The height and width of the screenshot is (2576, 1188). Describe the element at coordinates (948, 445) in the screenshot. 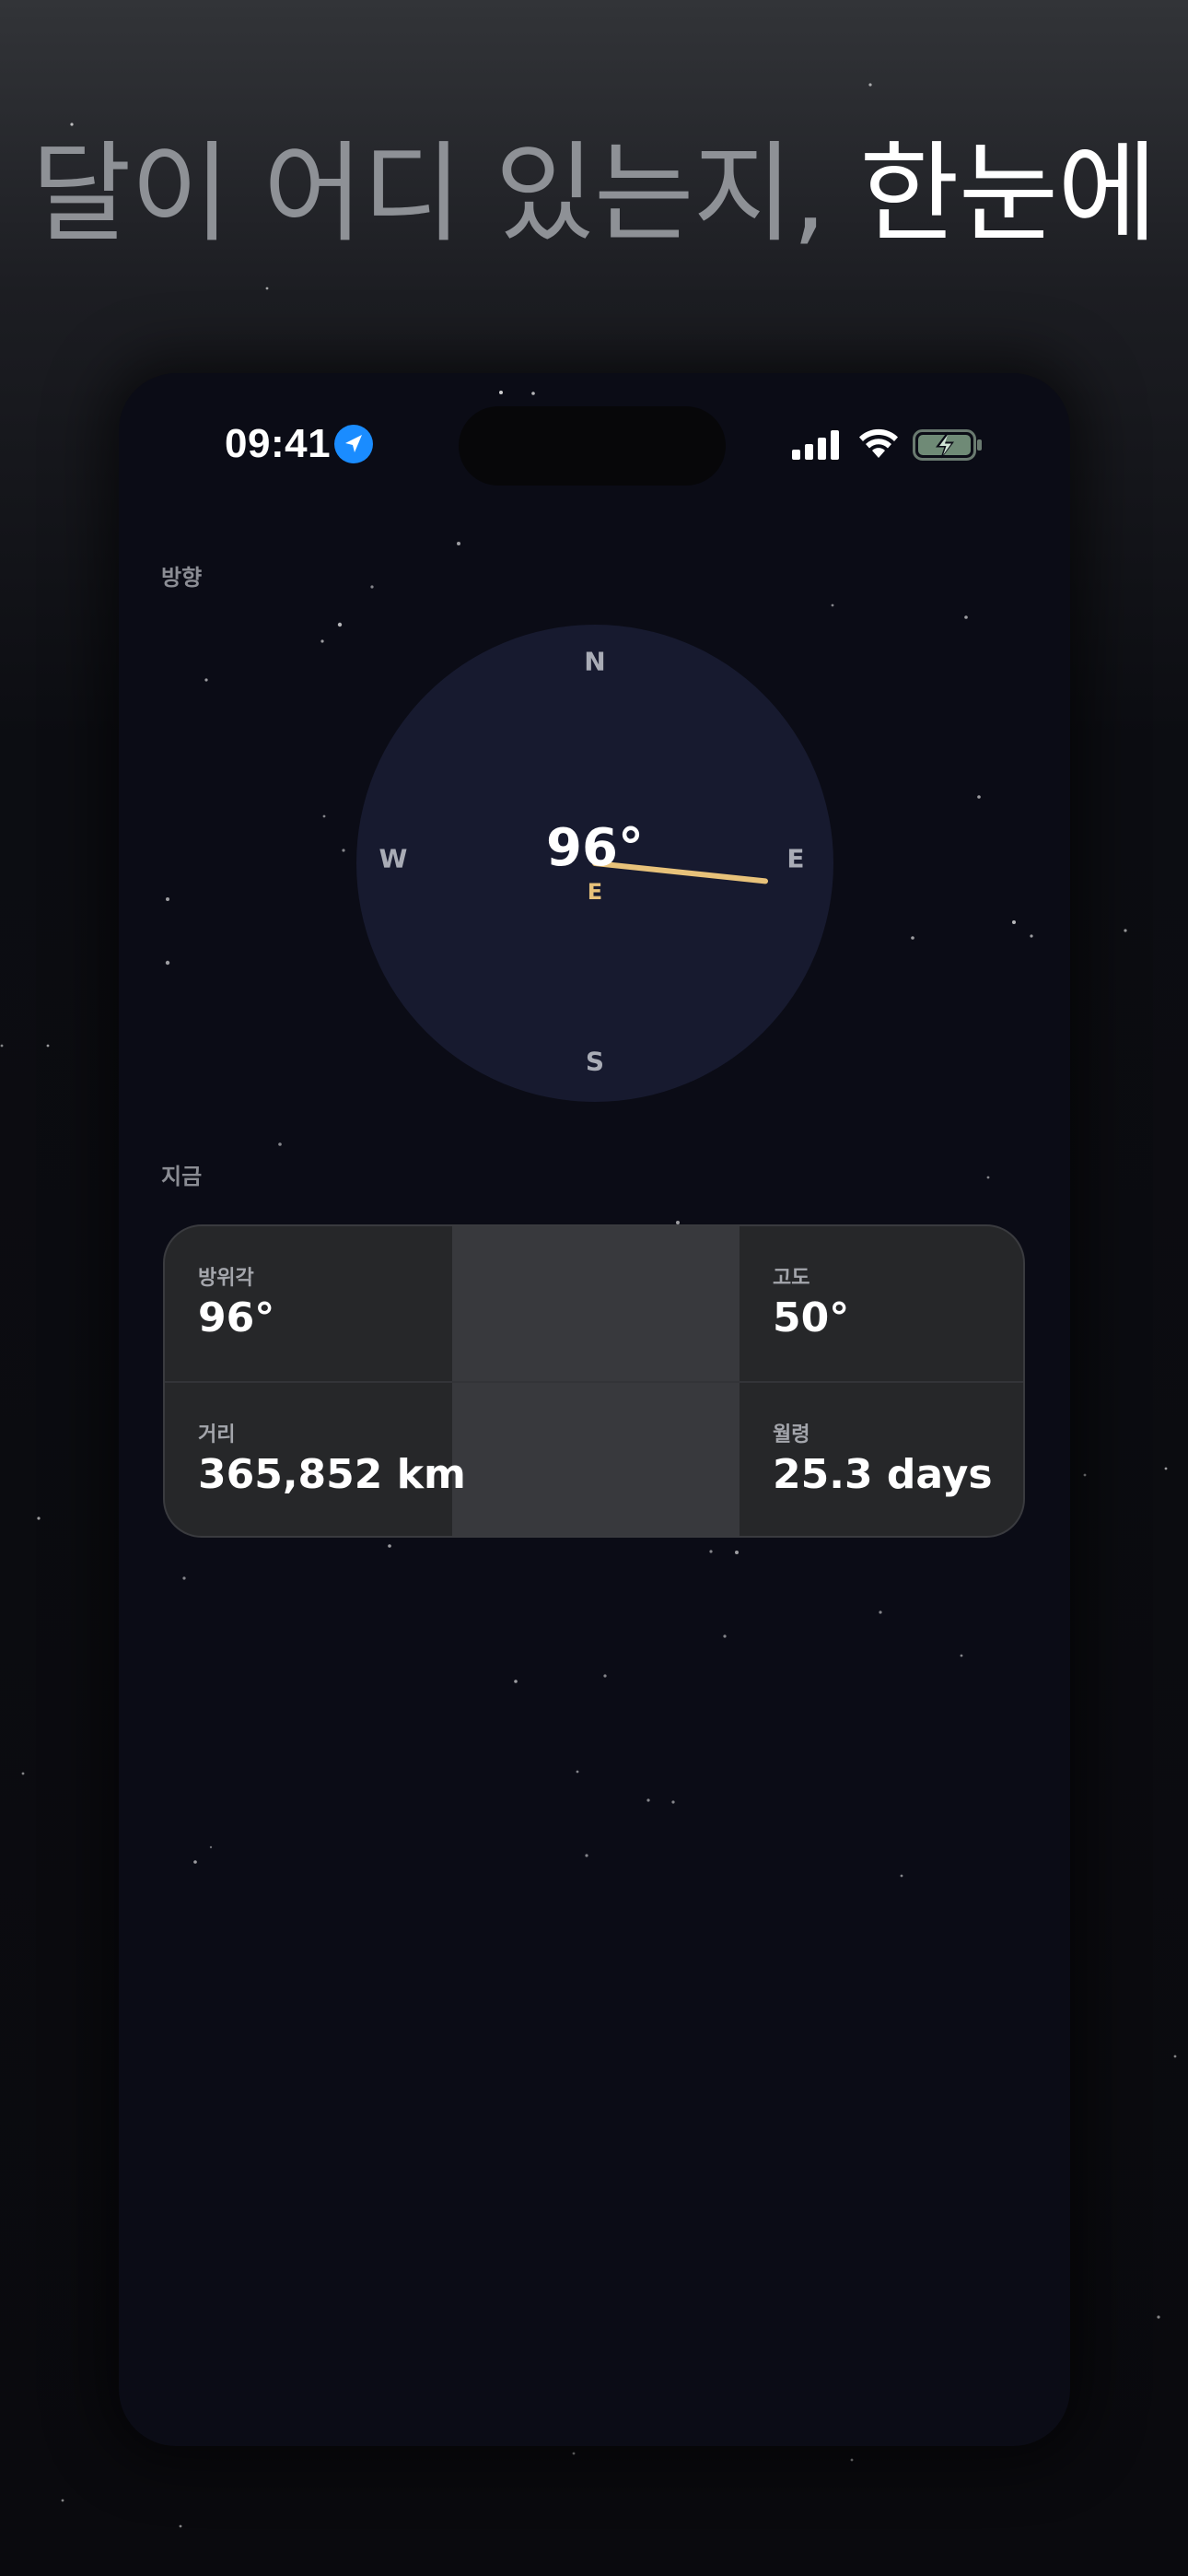

I see `battery-charging-icon` at that location.